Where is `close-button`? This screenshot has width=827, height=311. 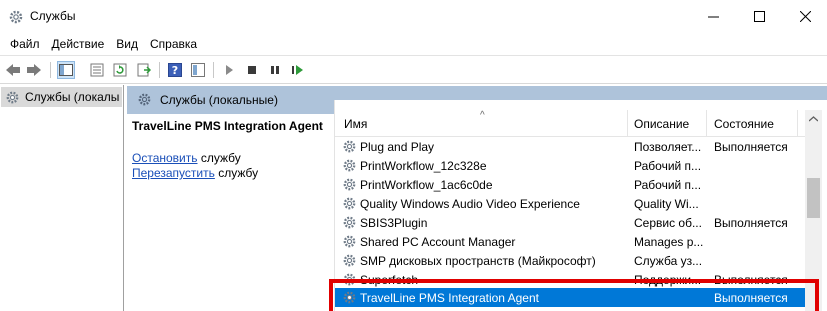 close-button is located at coordinates (804, 16).